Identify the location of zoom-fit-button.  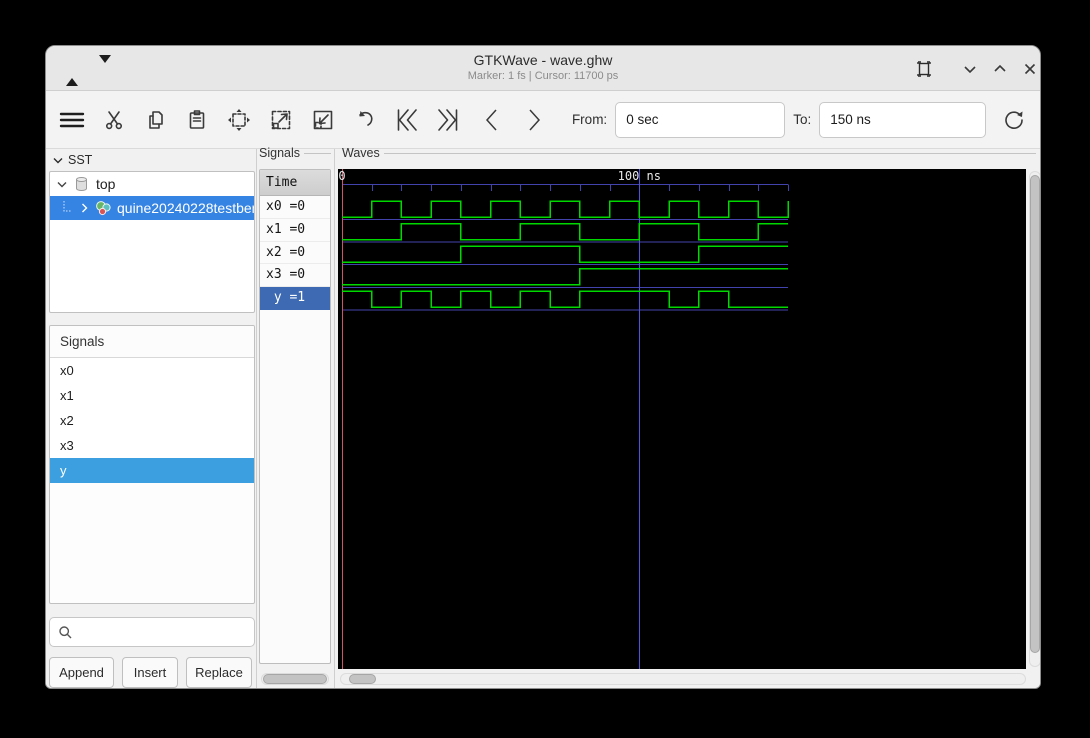
(239, 120).